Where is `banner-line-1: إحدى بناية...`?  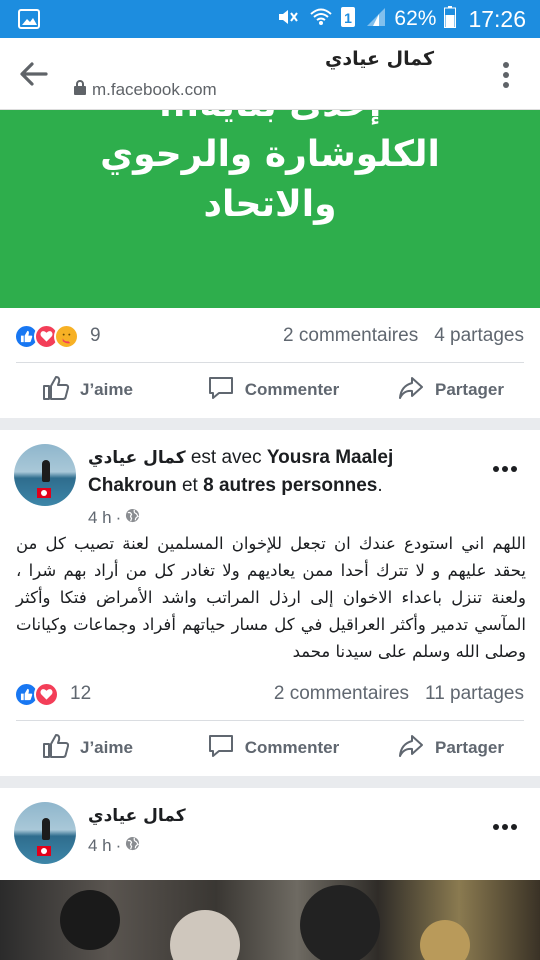
banner-line-1: إحدى بناية... is located at coordinates (270, 120).